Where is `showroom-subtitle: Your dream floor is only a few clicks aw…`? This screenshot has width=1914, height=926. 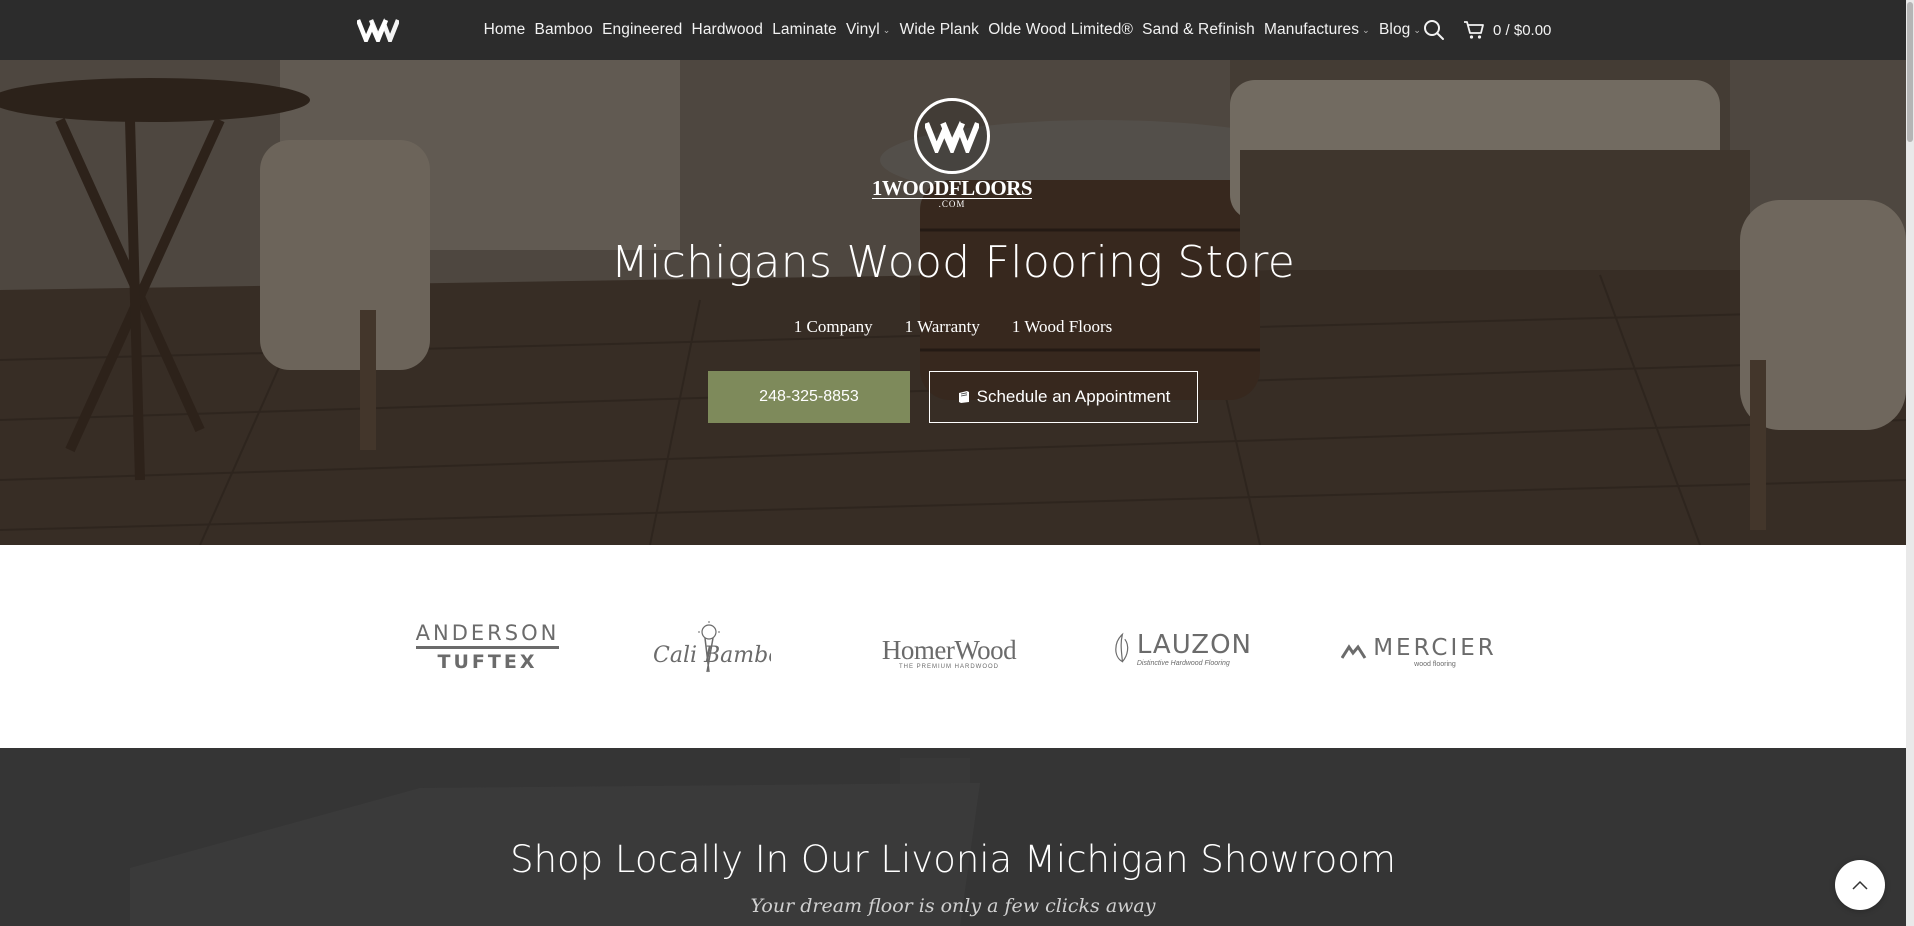 showroom-subtitle: Your dream floor is only a few clicks aw… is located at coordinates (953, 906).